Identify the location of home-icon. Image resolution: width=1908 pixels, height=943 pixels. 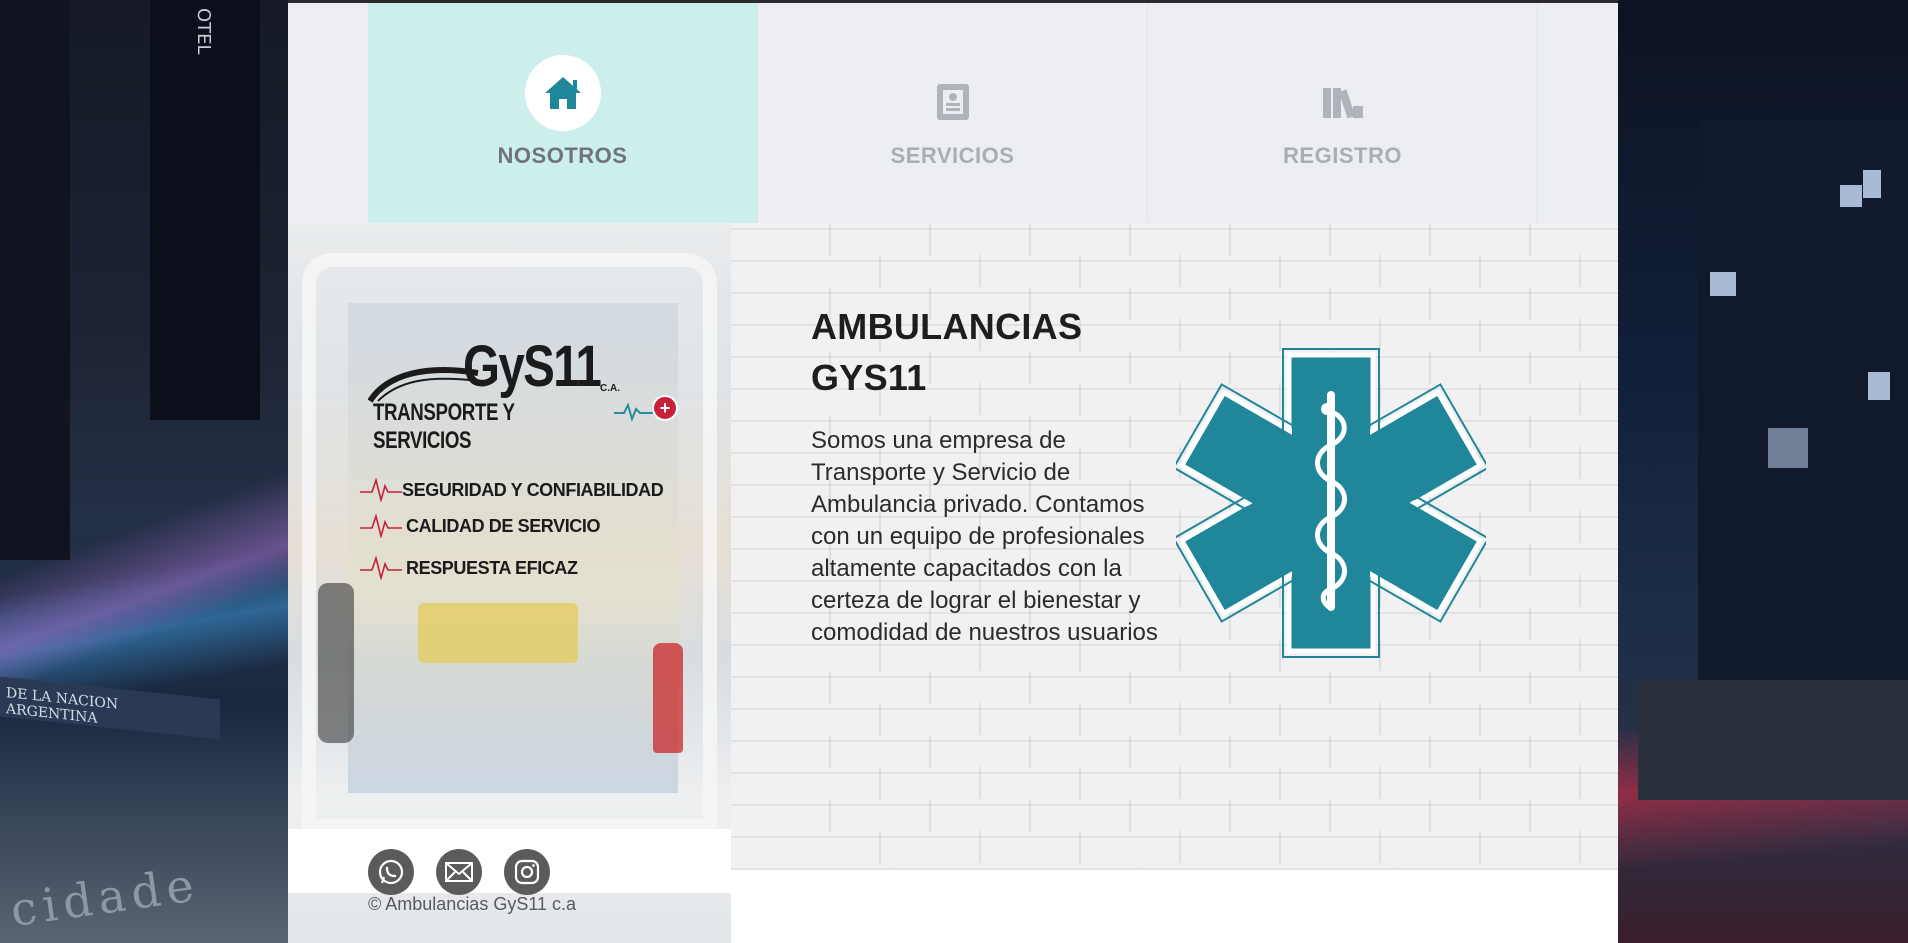
(562, 93).